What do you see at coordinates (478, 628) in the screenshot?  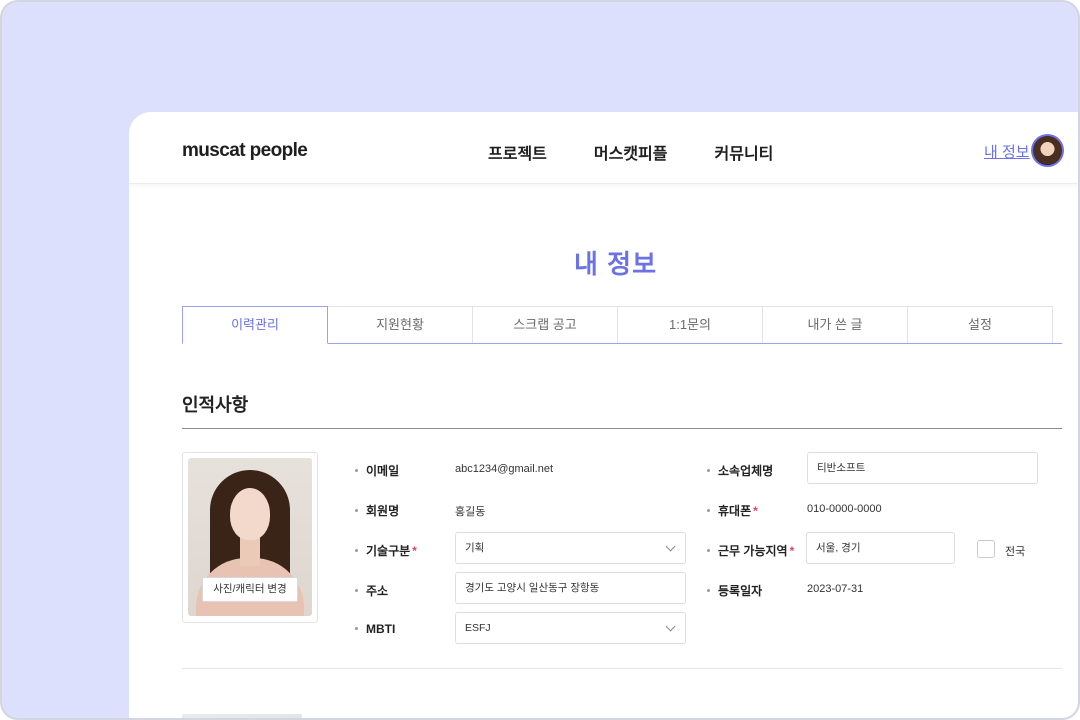 I see `mbti-select-value: ESFJ` at bounding box center [478, 628].